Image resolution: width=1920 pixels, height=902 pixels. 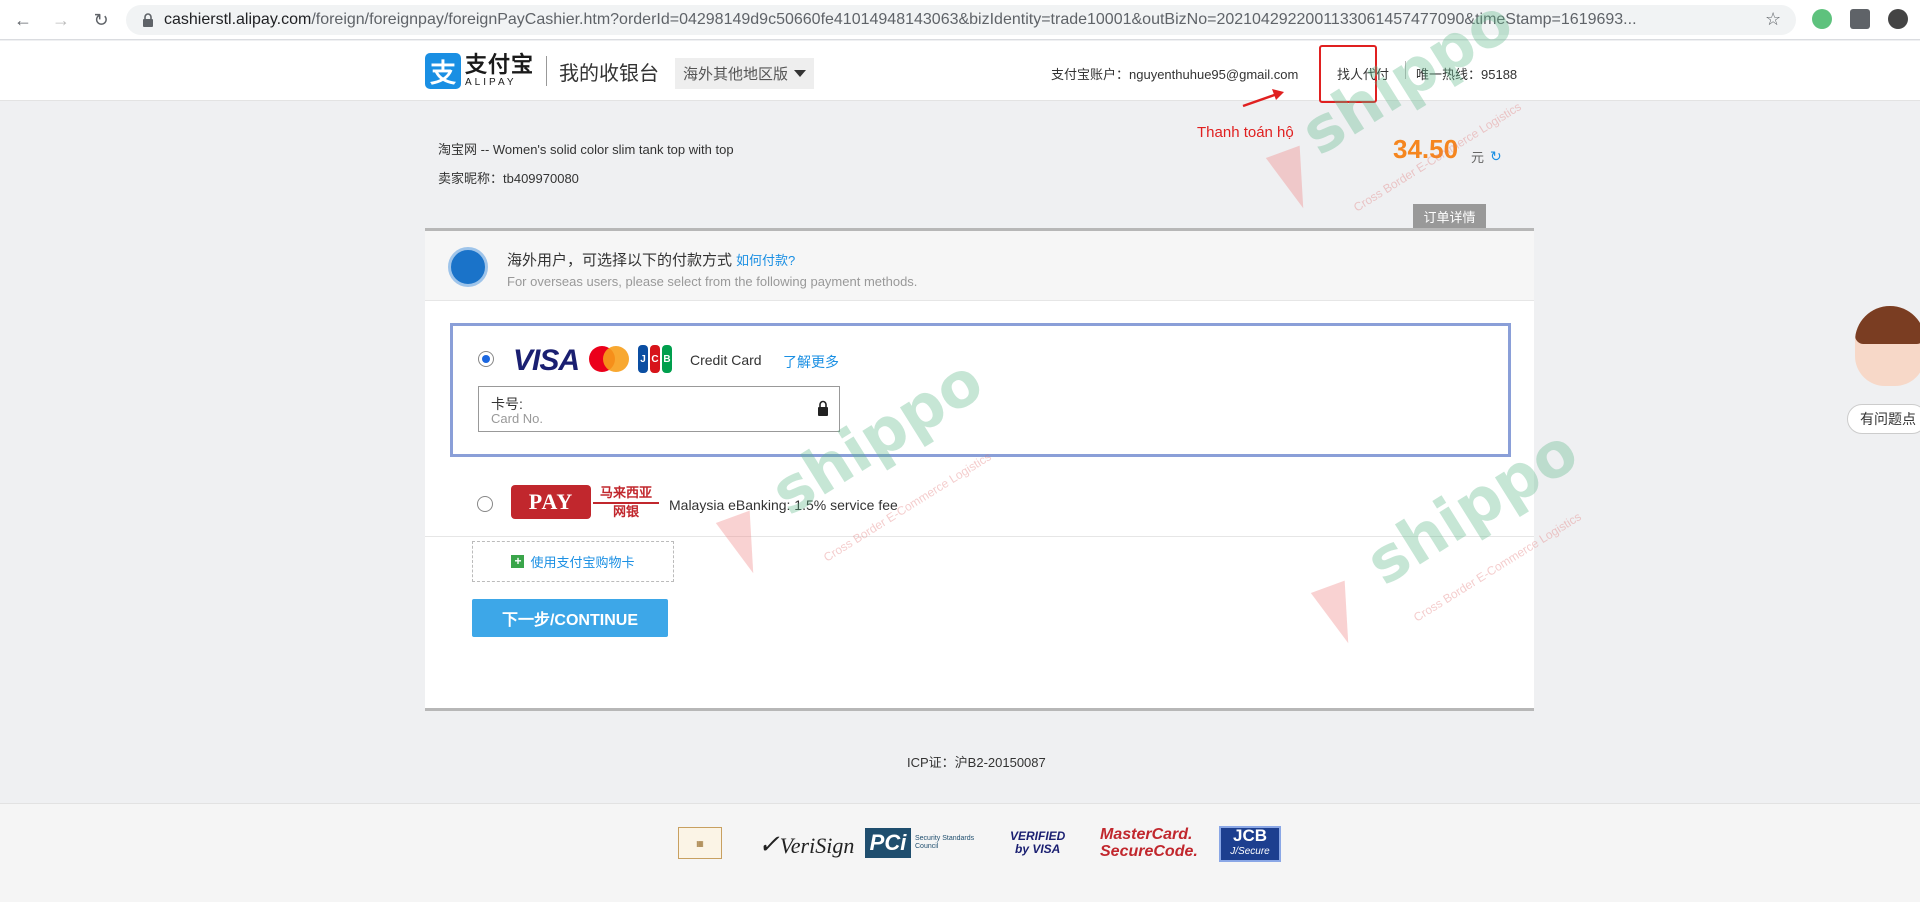 I want to click on mastercard-securecode-logo: MasterCard. SecureCode., so click(x=1149, y=843).